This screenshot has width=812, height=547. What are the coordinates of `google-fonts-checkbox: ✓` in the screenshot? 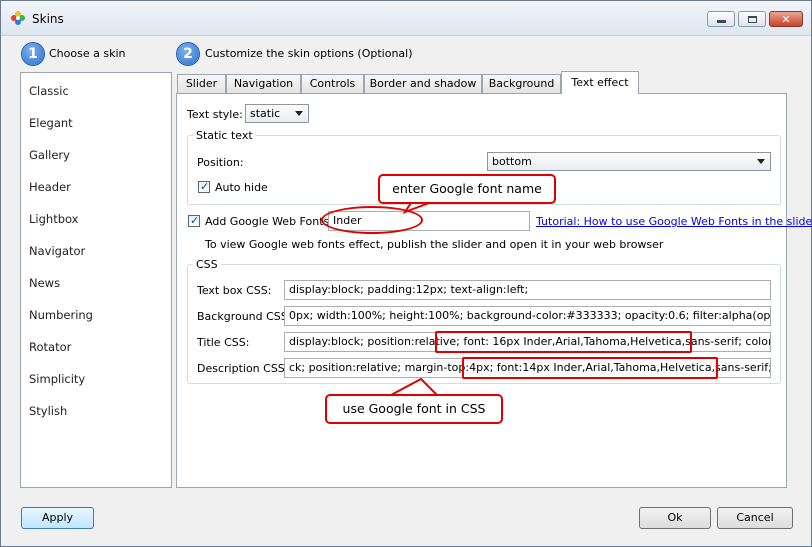 It's located at (194, 220).